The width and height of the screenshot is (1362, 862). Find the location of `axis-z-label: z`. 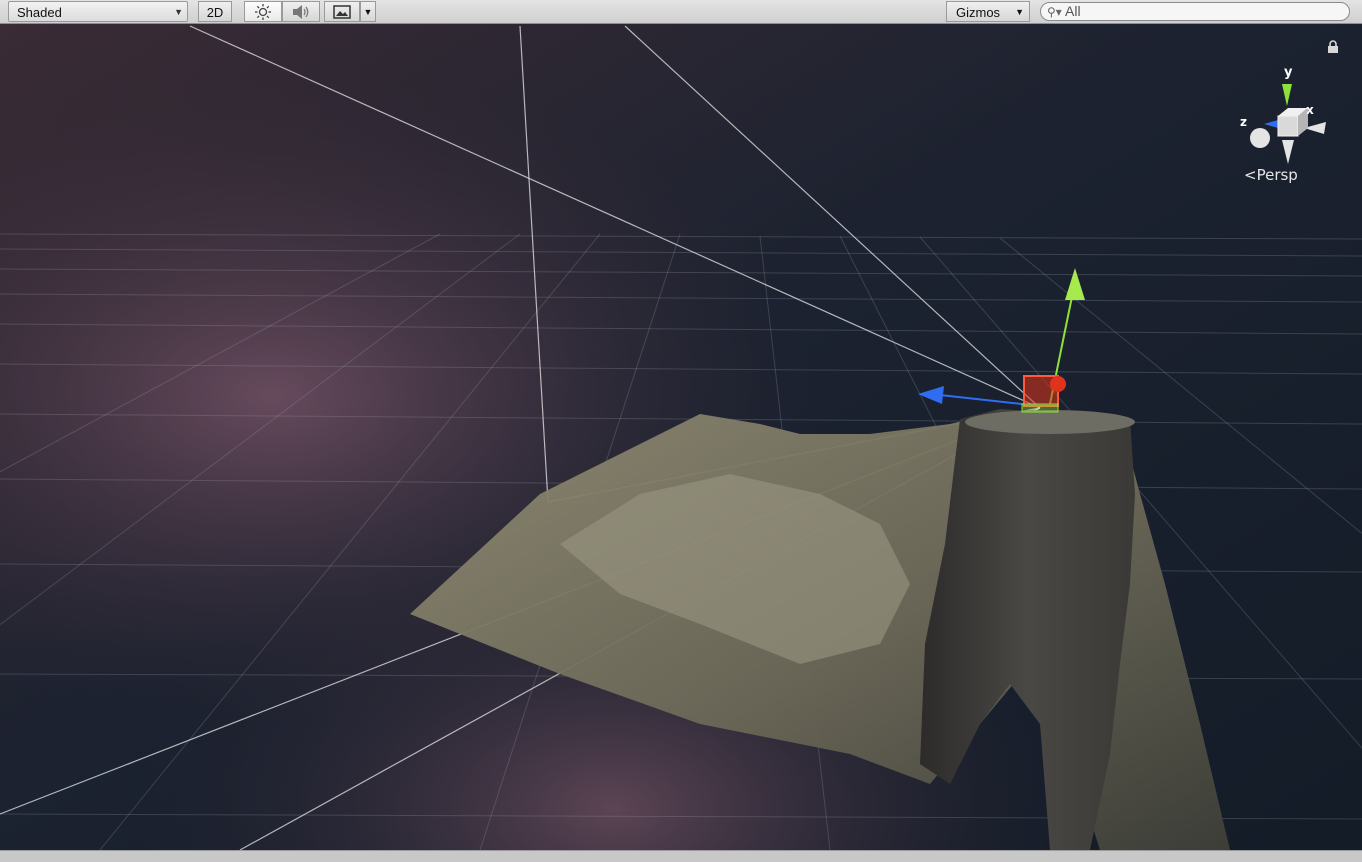

axis-z-label: z is located at coordinates (1243, 122).